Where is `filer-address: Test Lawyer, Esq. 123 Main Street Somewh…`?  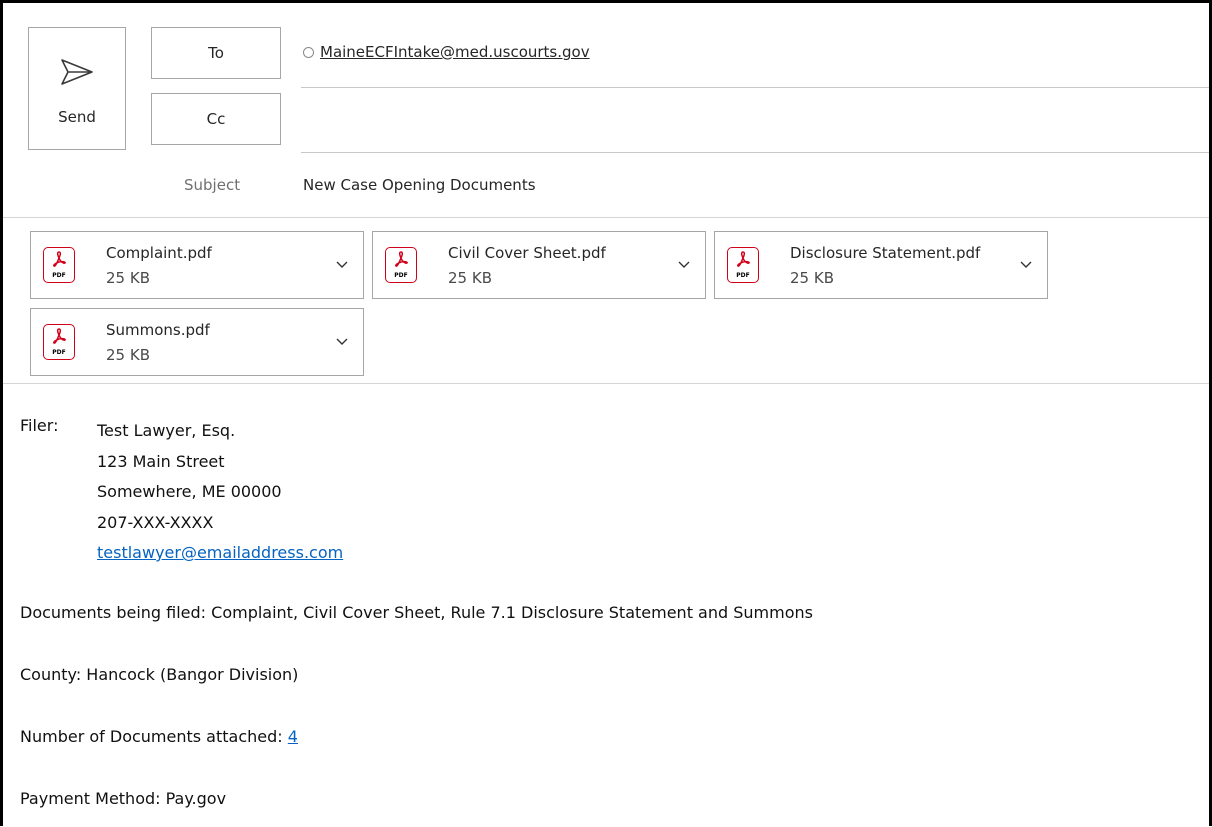
filer-address: Test Lawyer, Esq. 123 Main Street Somewh… is located at coordinates (220, 492).